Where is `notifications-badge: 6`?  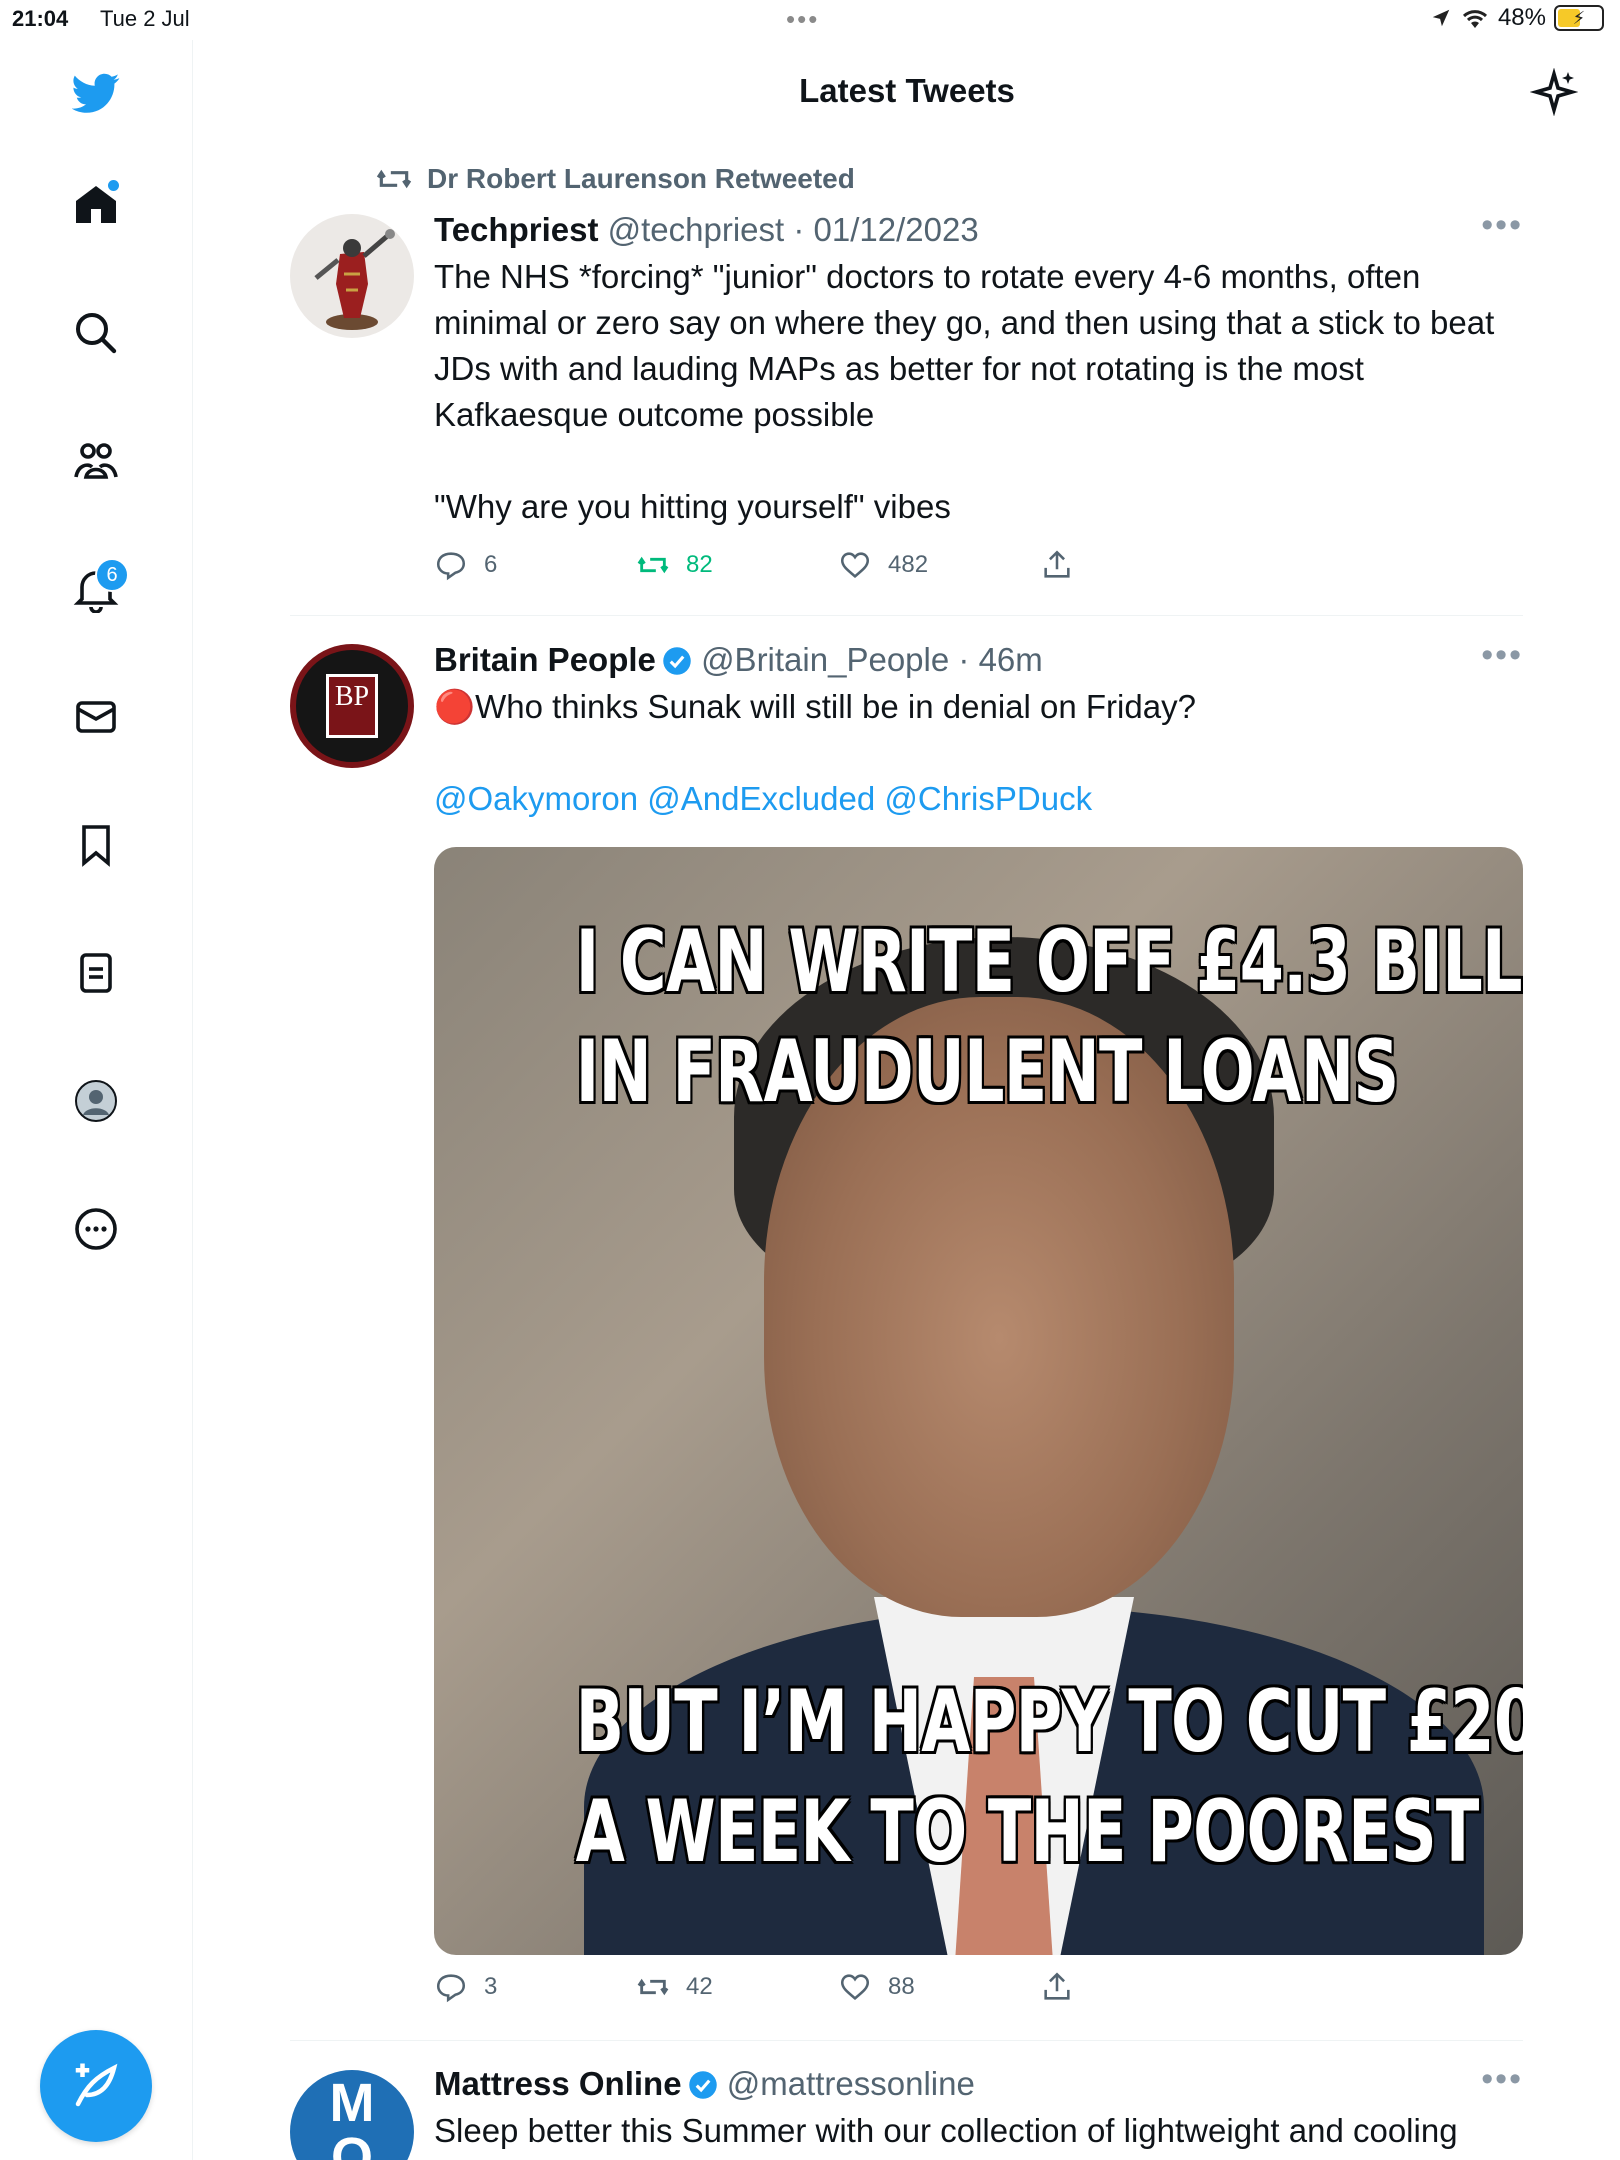
notifications-badge: 6 is located at coordinates (112, 575).